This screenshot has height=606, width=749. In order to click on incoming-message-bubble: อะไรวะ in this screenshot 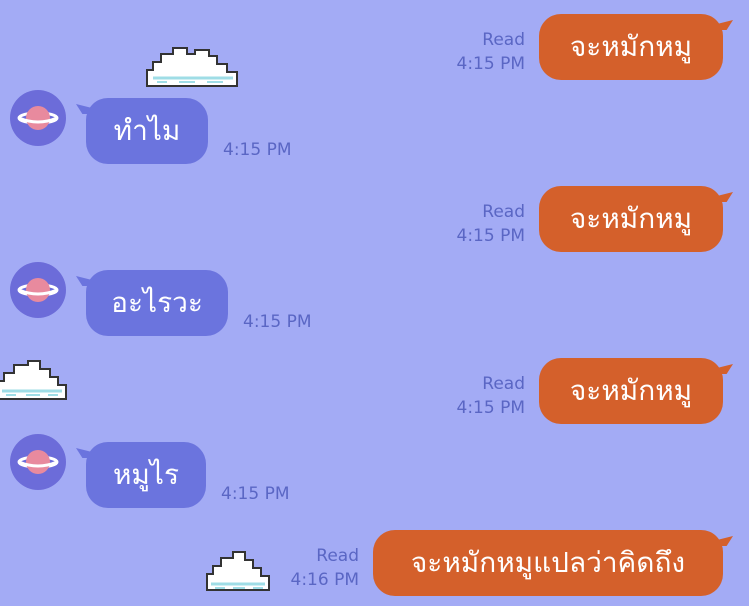, I will do `click(157, 303)`.